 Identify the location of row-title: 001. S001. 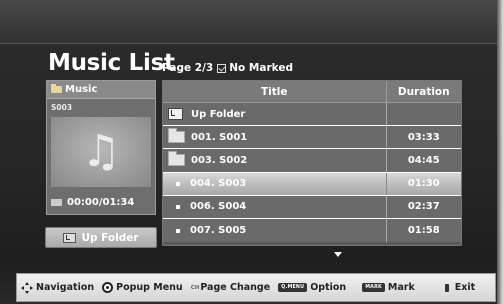
(219, 137).